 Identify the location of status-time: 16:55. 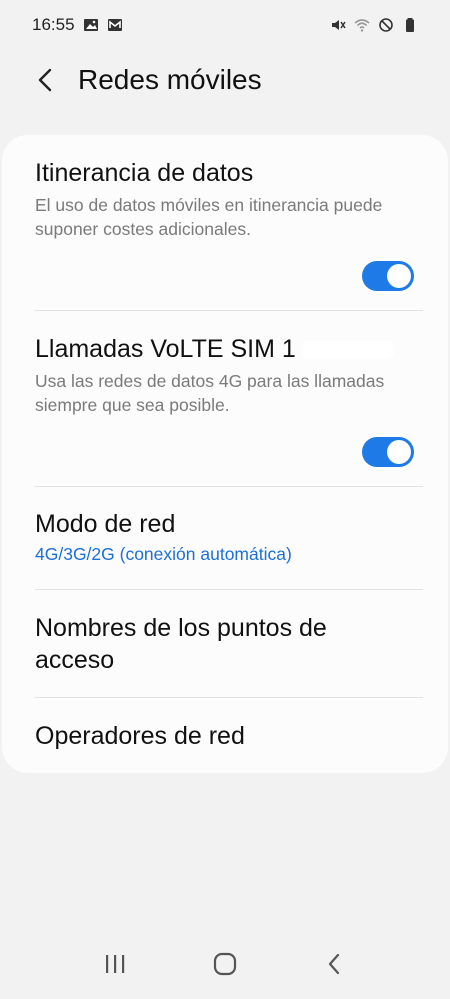
(53, 24).